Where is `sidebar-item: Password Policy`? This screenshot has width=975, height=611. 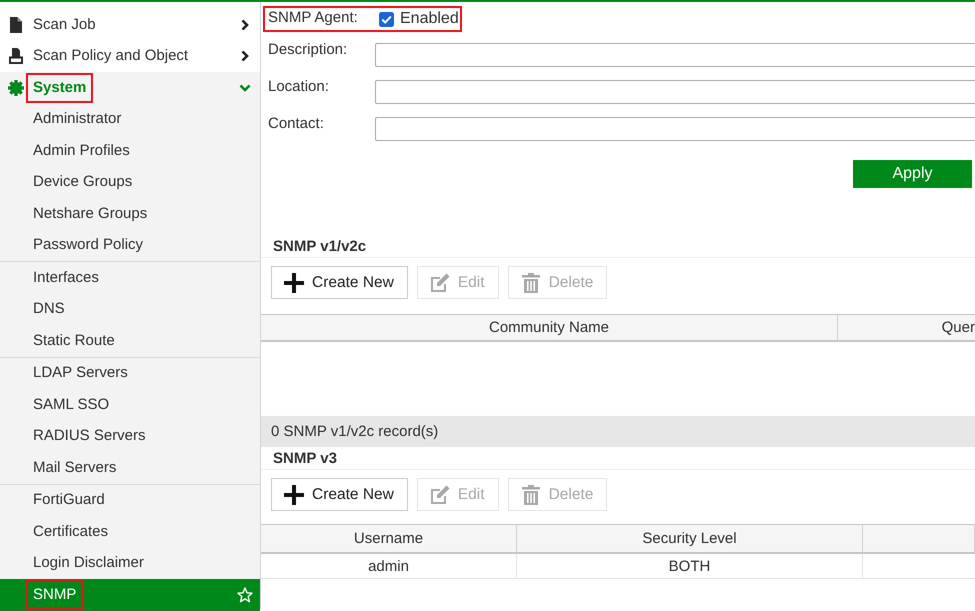
sidebar-item: Password Policy is located at coordinates (130, 245).